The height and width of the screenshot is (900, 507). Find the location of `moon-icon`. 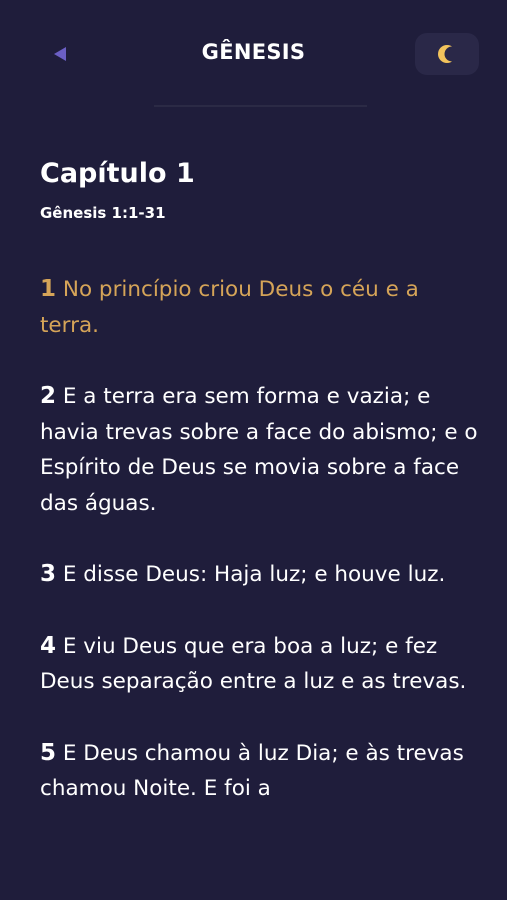

moon-icon is located at coordinates (447, 54).